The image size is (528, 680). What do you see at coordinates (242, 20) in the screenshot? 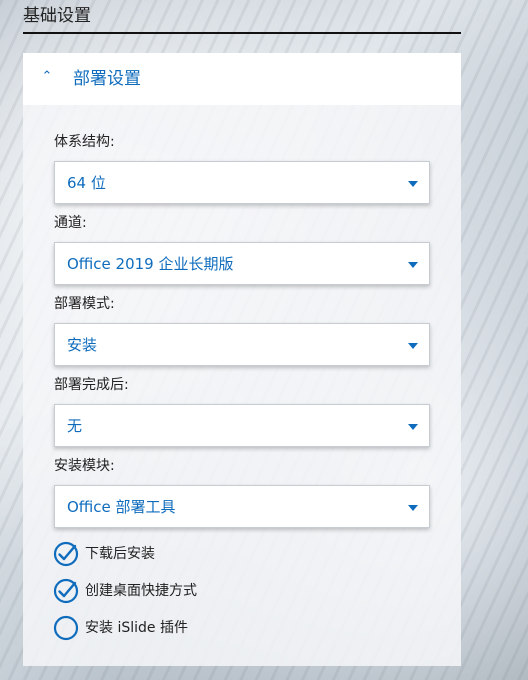
I see `section-title: 基础设置` at bounding box center [242, 20].